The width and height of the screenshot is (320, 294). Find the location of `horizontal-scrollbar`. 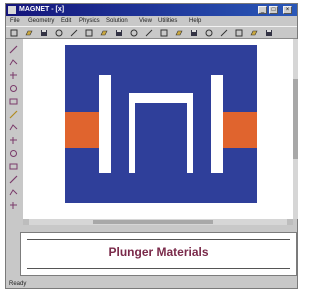

horizontal-scrollbar is located at coordinates (158, 222).